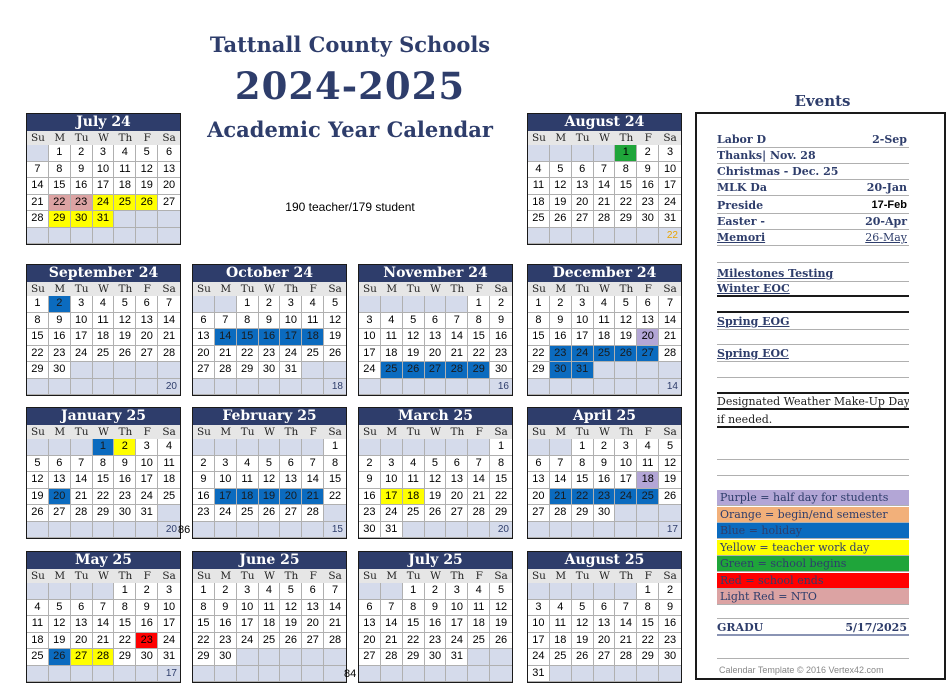  I want to click on day-cell: 7, so click(670, 304).